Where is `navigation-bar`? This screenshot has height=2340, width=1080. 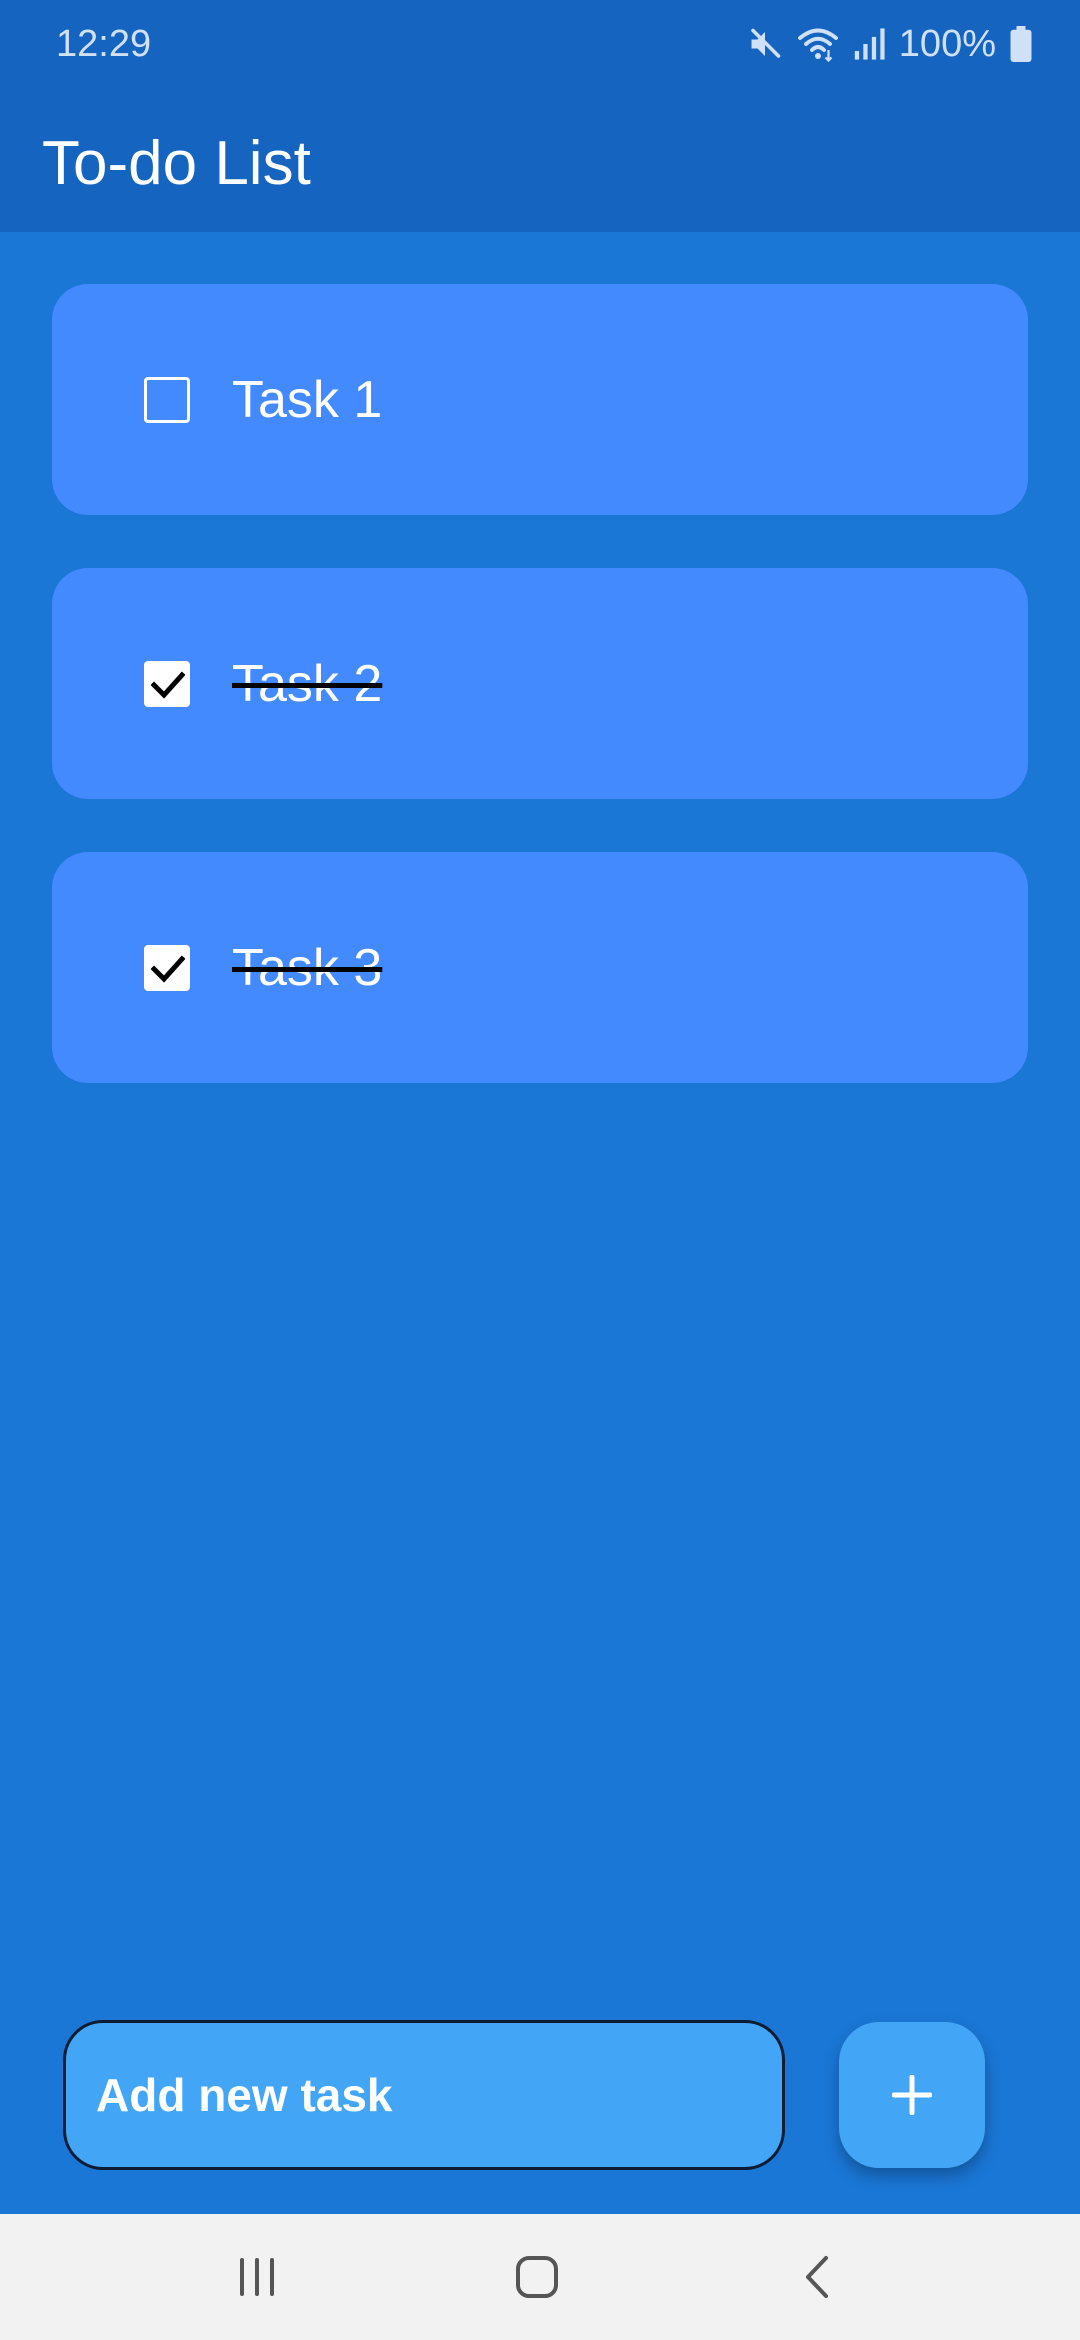
navigation-bar is located at coordinates (540, 2277).